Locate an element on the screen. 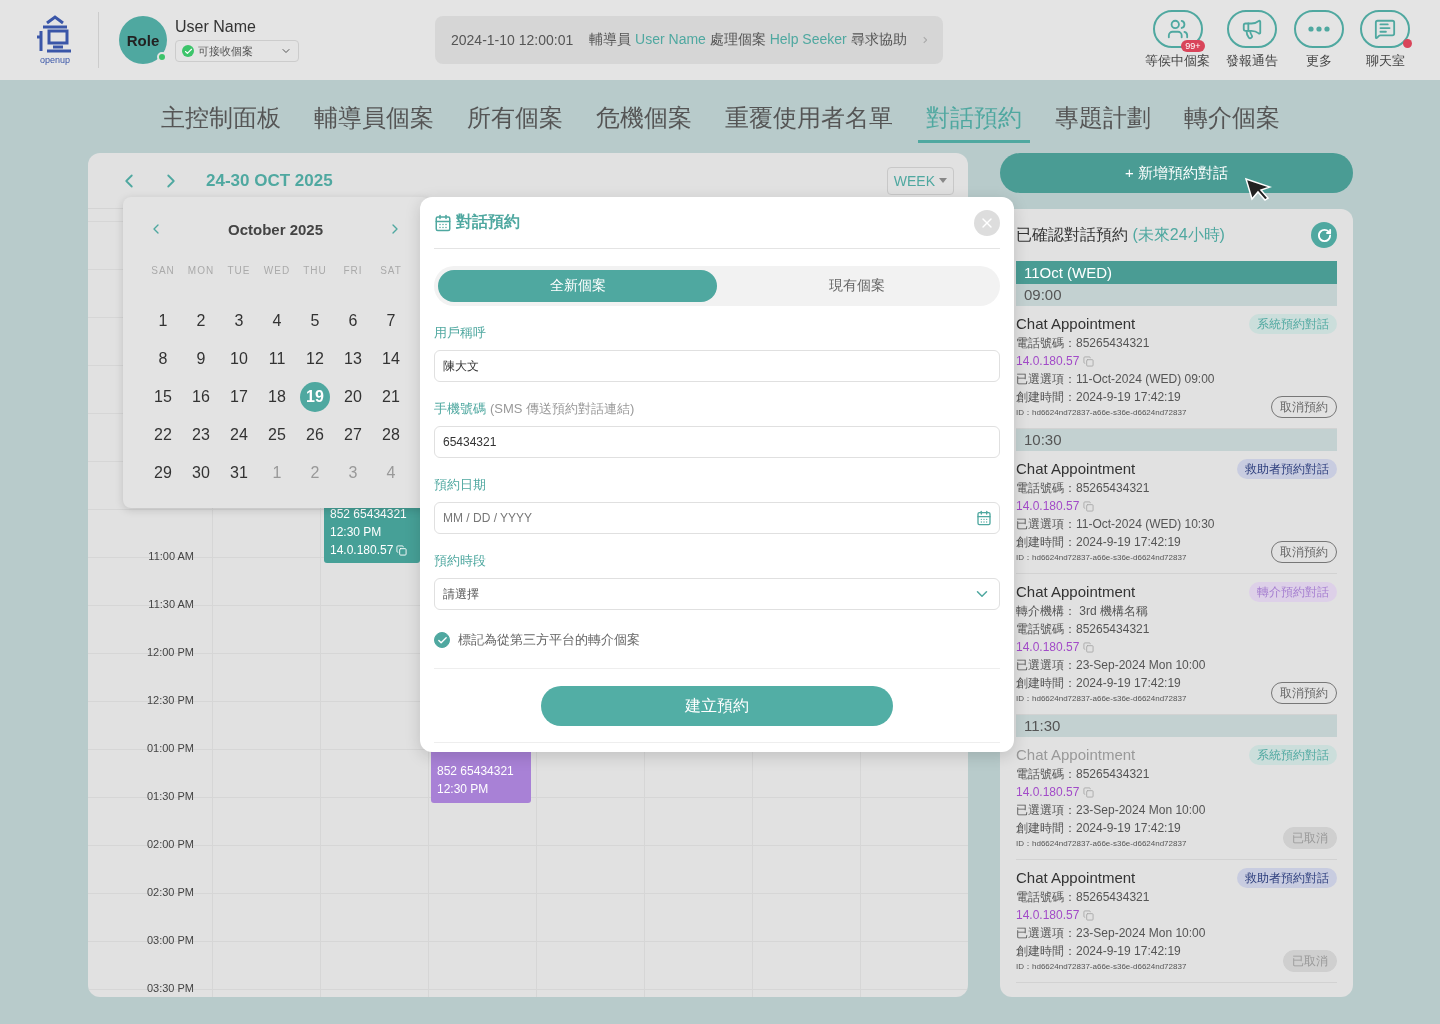 This screenshot has width=1440, height=1024. day-button: 4 is located at coordinates (277, 321).